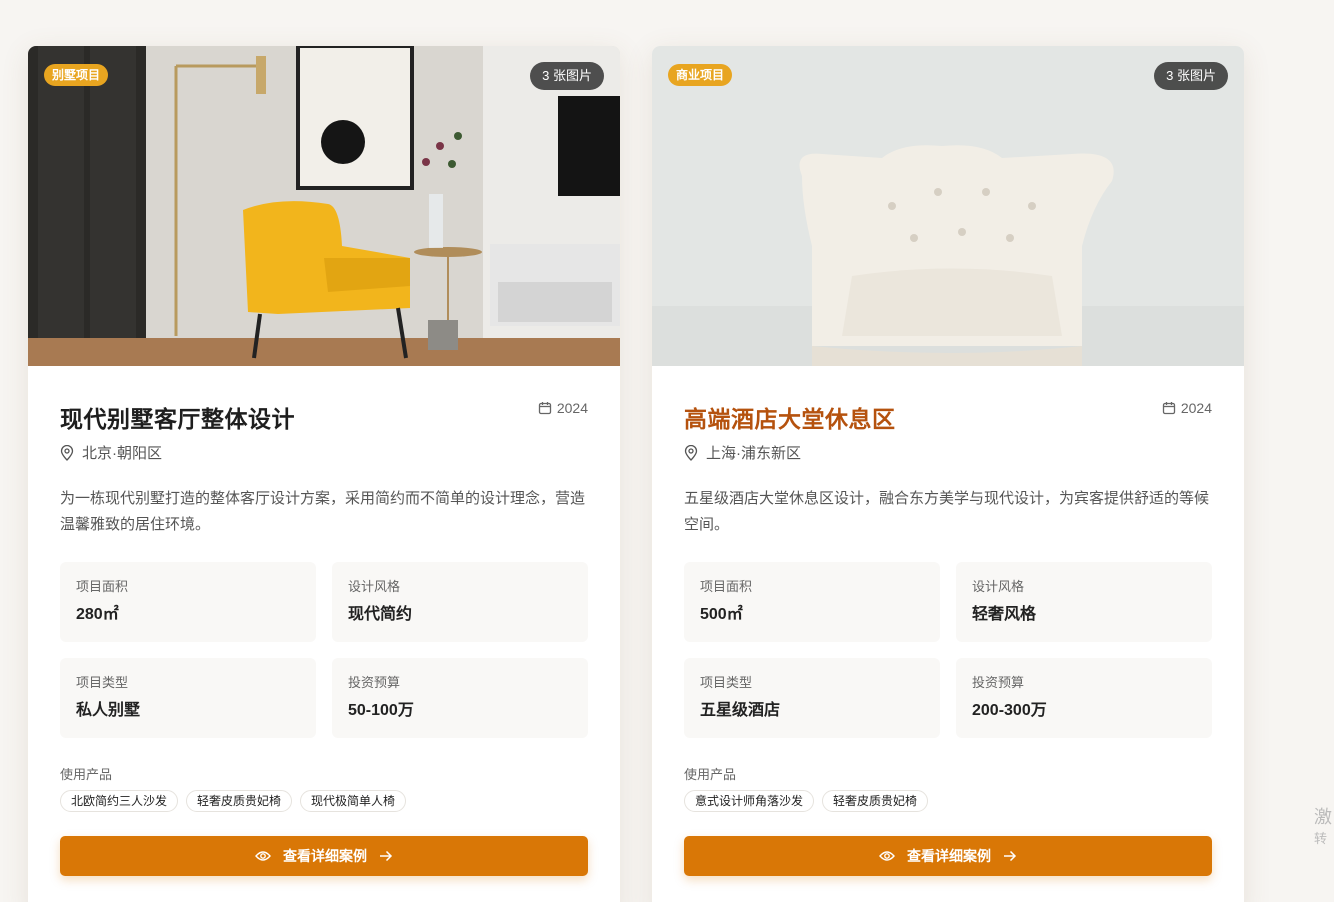 The image size is (1334, 902). Describe the element at coordinates (380, 614) in the screenshot. I see `stat-value: 现代简约` at that location.